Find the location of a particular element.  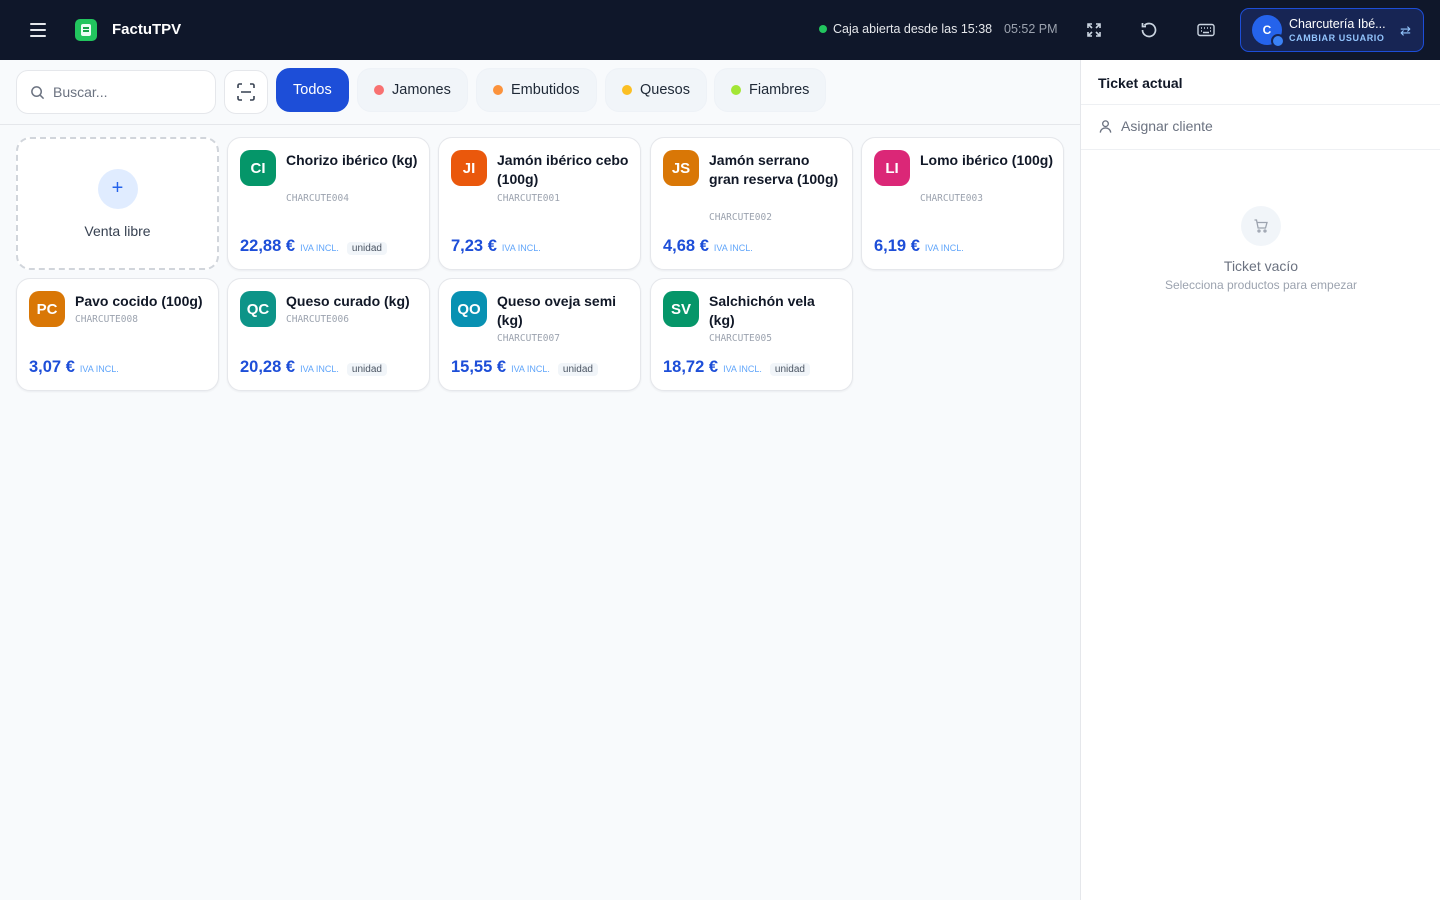

category-label: Todos is located at coordinates (312, 90).